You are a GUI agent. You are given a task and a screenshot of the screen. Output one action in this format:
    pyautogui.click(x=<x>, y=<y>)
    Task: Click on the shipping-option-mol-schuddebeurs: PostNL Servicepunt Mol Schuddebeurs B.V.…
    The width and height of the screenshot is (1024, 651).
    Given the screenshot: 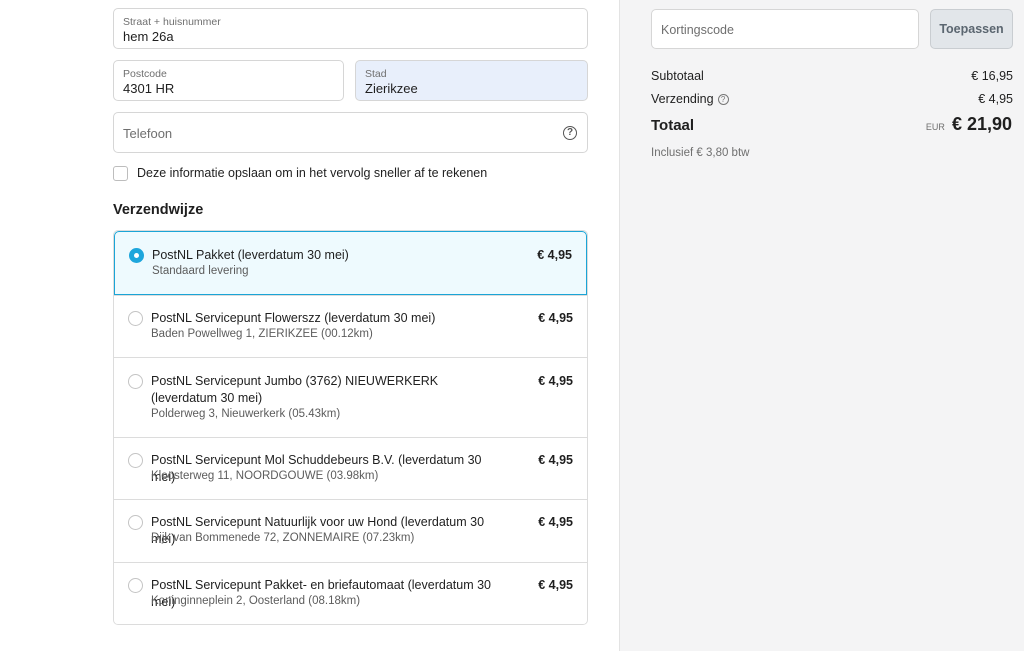 What is the action you would take?
    pyautogui.click(x=350, y=468)
    